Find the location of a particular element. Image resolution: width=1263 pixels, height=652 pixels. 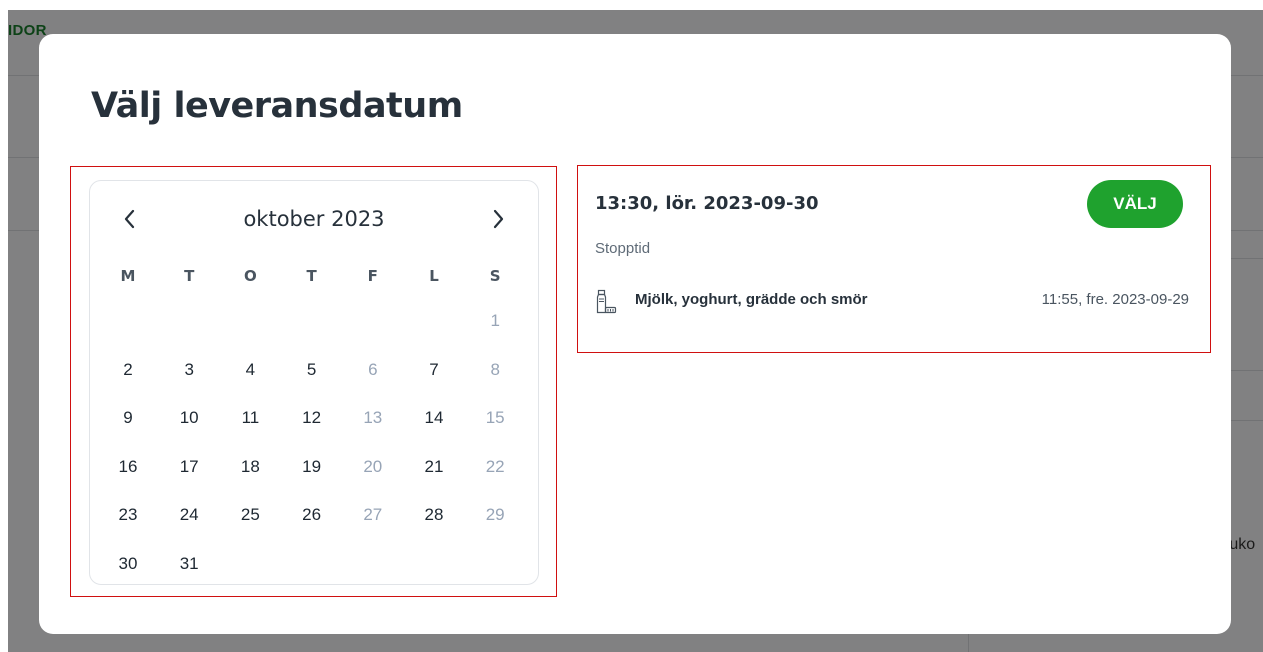

calendar-day: 6 is located at coordinates (373, 369).